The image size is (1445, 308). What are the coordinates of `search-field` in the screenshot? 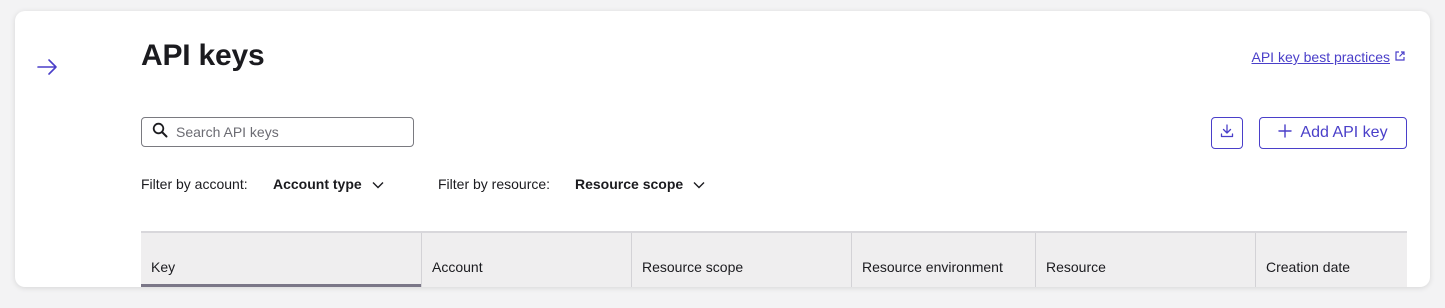 It's located at (277, 132).